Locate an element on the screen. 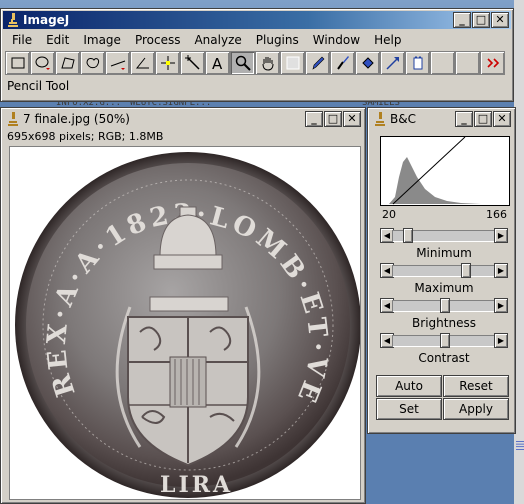  reset-button: Reset is located at coordinates (476, 386).